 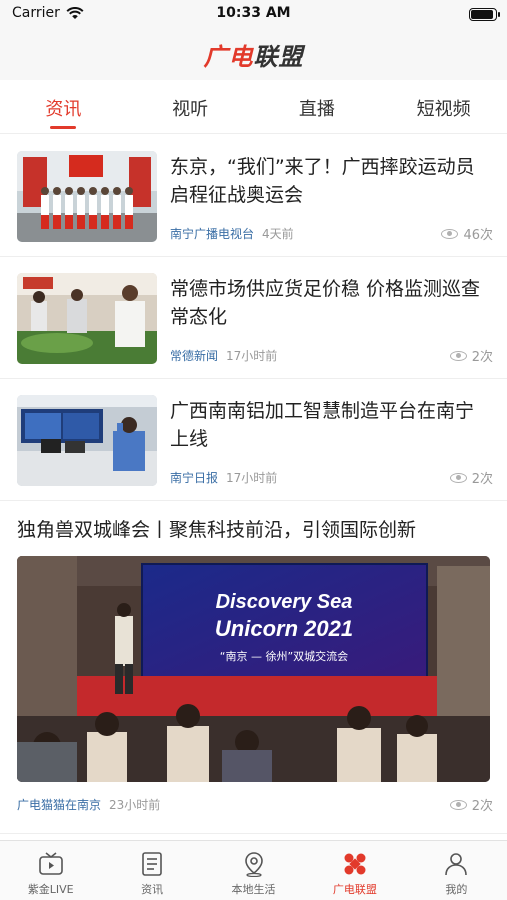 I want to click on featured-title: 独角兽双城峰会丨聚焦科技前沿，引领国际创新, so click(x=217, y=530).